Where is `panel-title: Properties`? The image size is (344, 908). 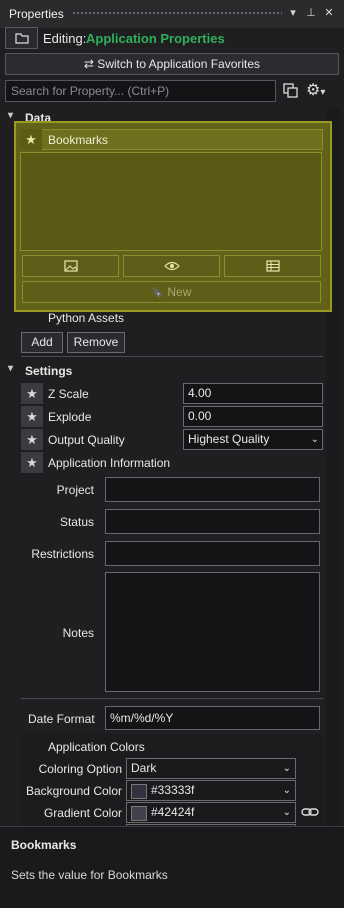 panel-title: Properties is located at coordinates (36, 14).